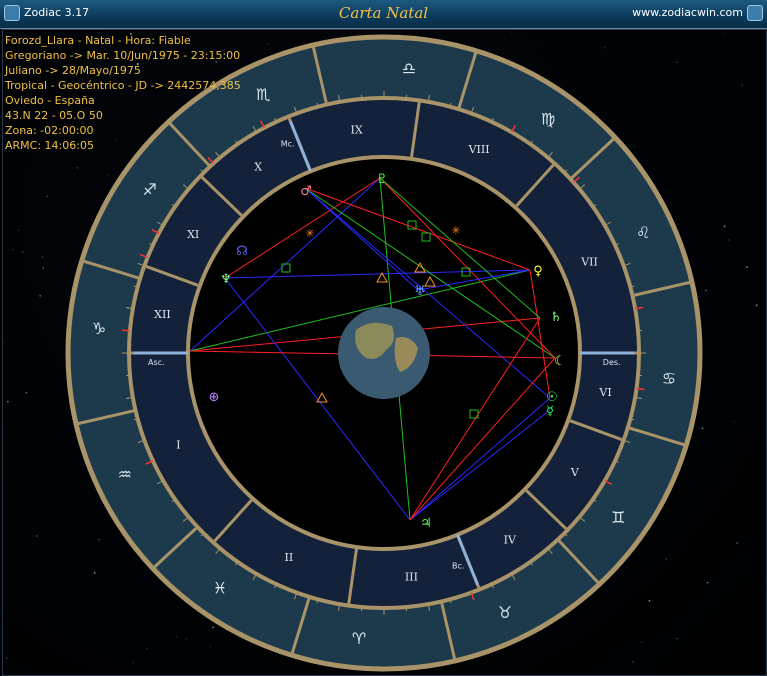 The height and width of the screenshot is (676, 767). Describe the element at coordinates (309, 233) in the screenshot. I see `sextile-mark: ✳` at that location.